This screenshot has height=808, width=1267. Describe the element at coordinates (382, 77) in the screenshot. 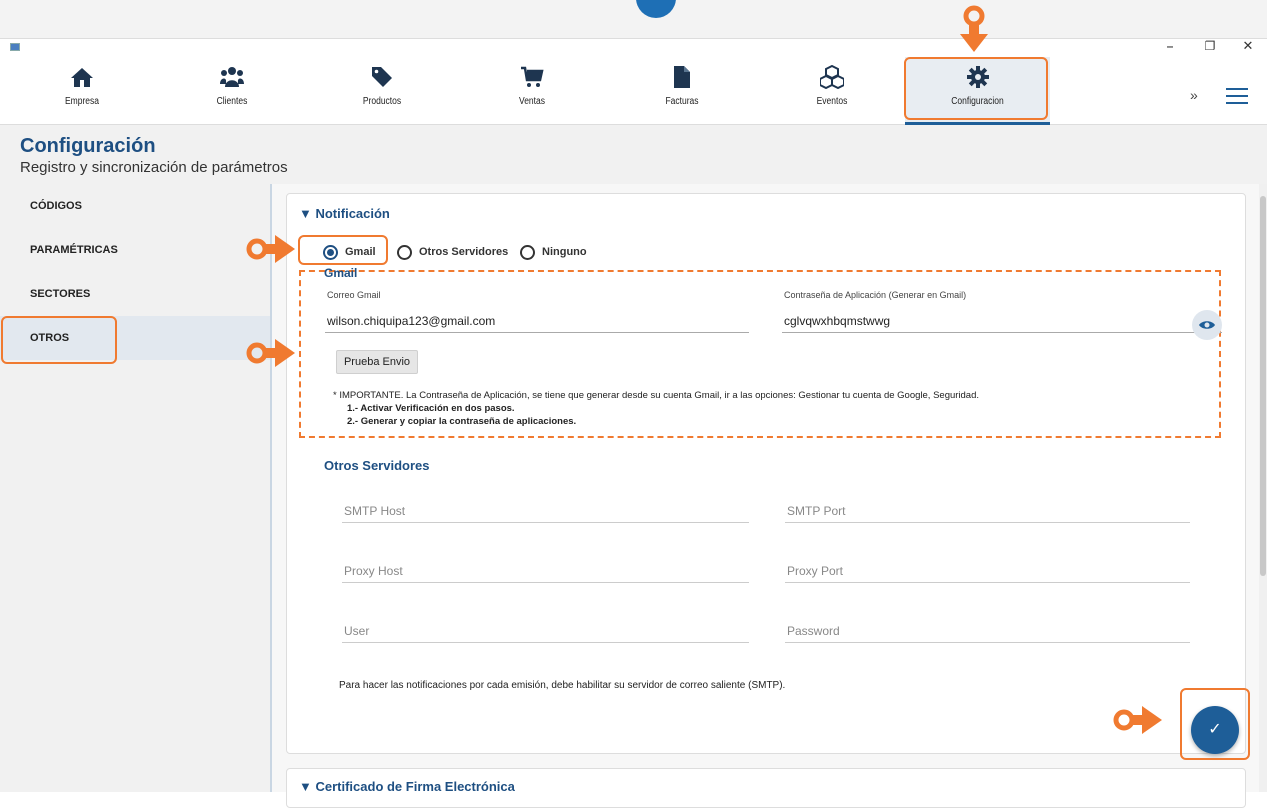

I see `tags-icon` at that location.